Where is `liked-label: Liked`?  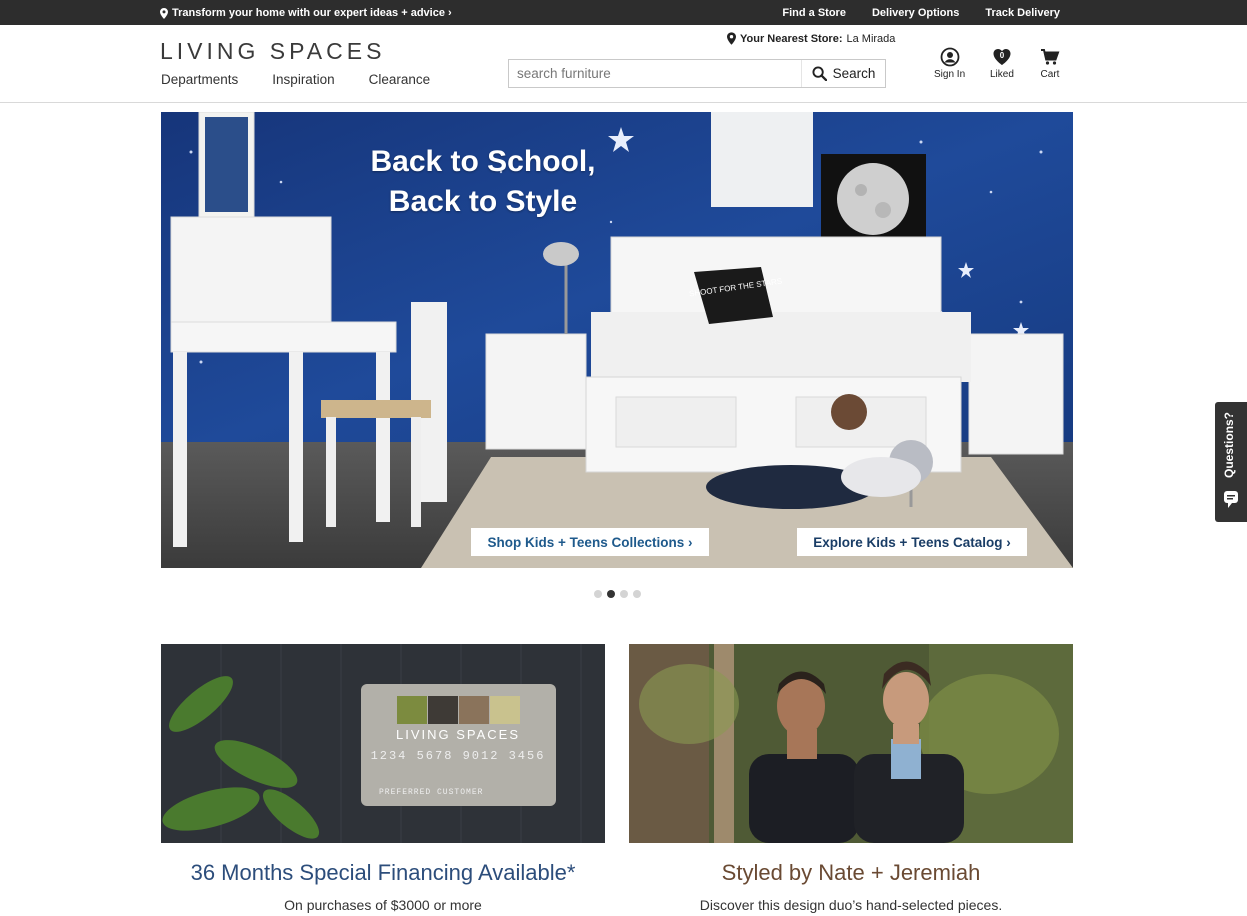
liked-label: Liked is located at coordinates (1002, 74).